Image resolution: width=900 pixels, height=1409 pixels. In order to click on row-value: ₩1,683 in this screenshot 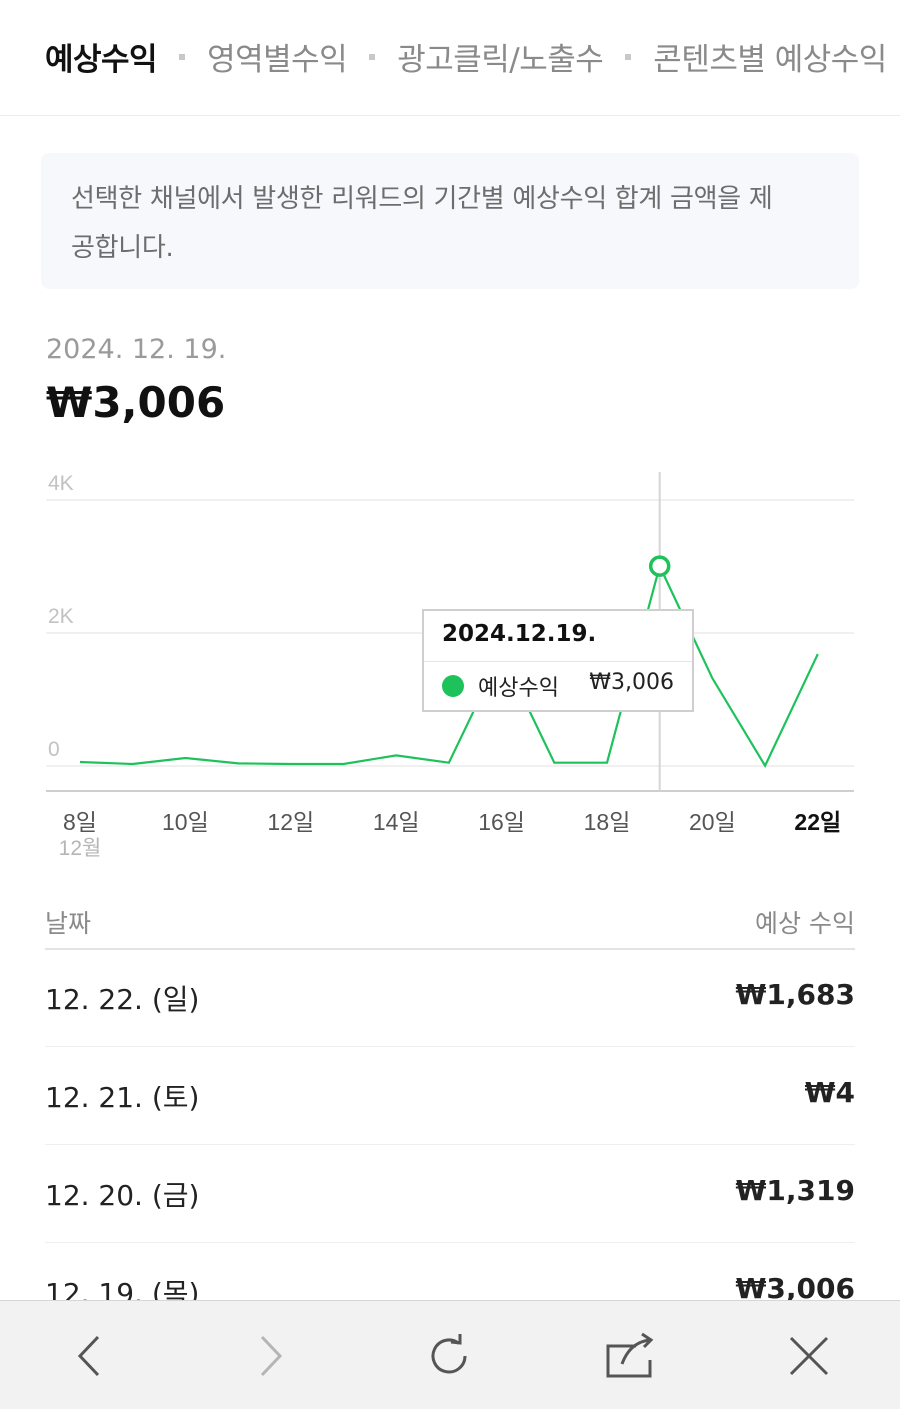, I will do `click(795, 994)`.